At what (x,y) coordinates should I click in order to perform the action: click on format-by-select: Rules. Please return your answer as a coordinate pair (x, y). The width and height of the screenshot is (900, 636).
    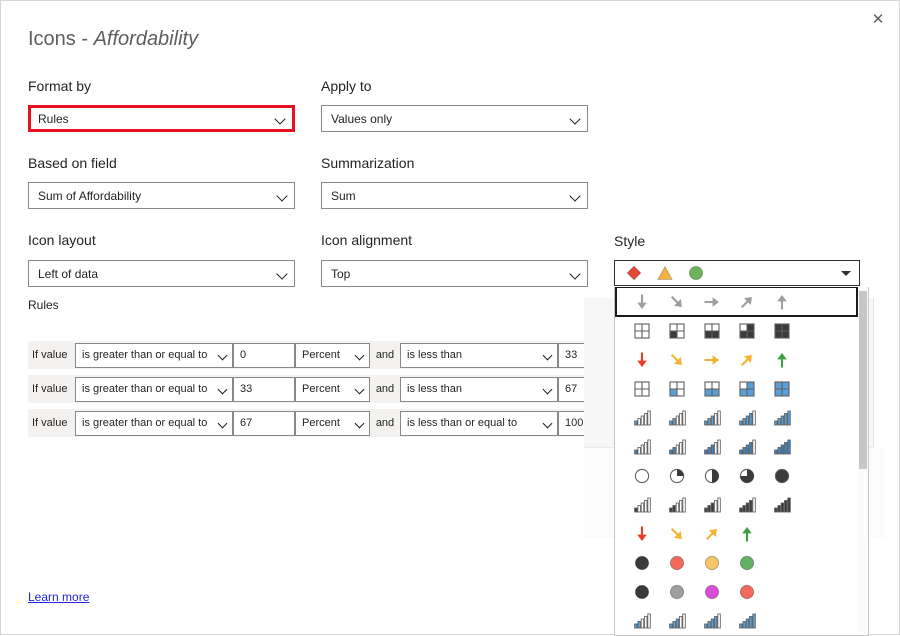
    Looking at the image, I should click on (161, 118).